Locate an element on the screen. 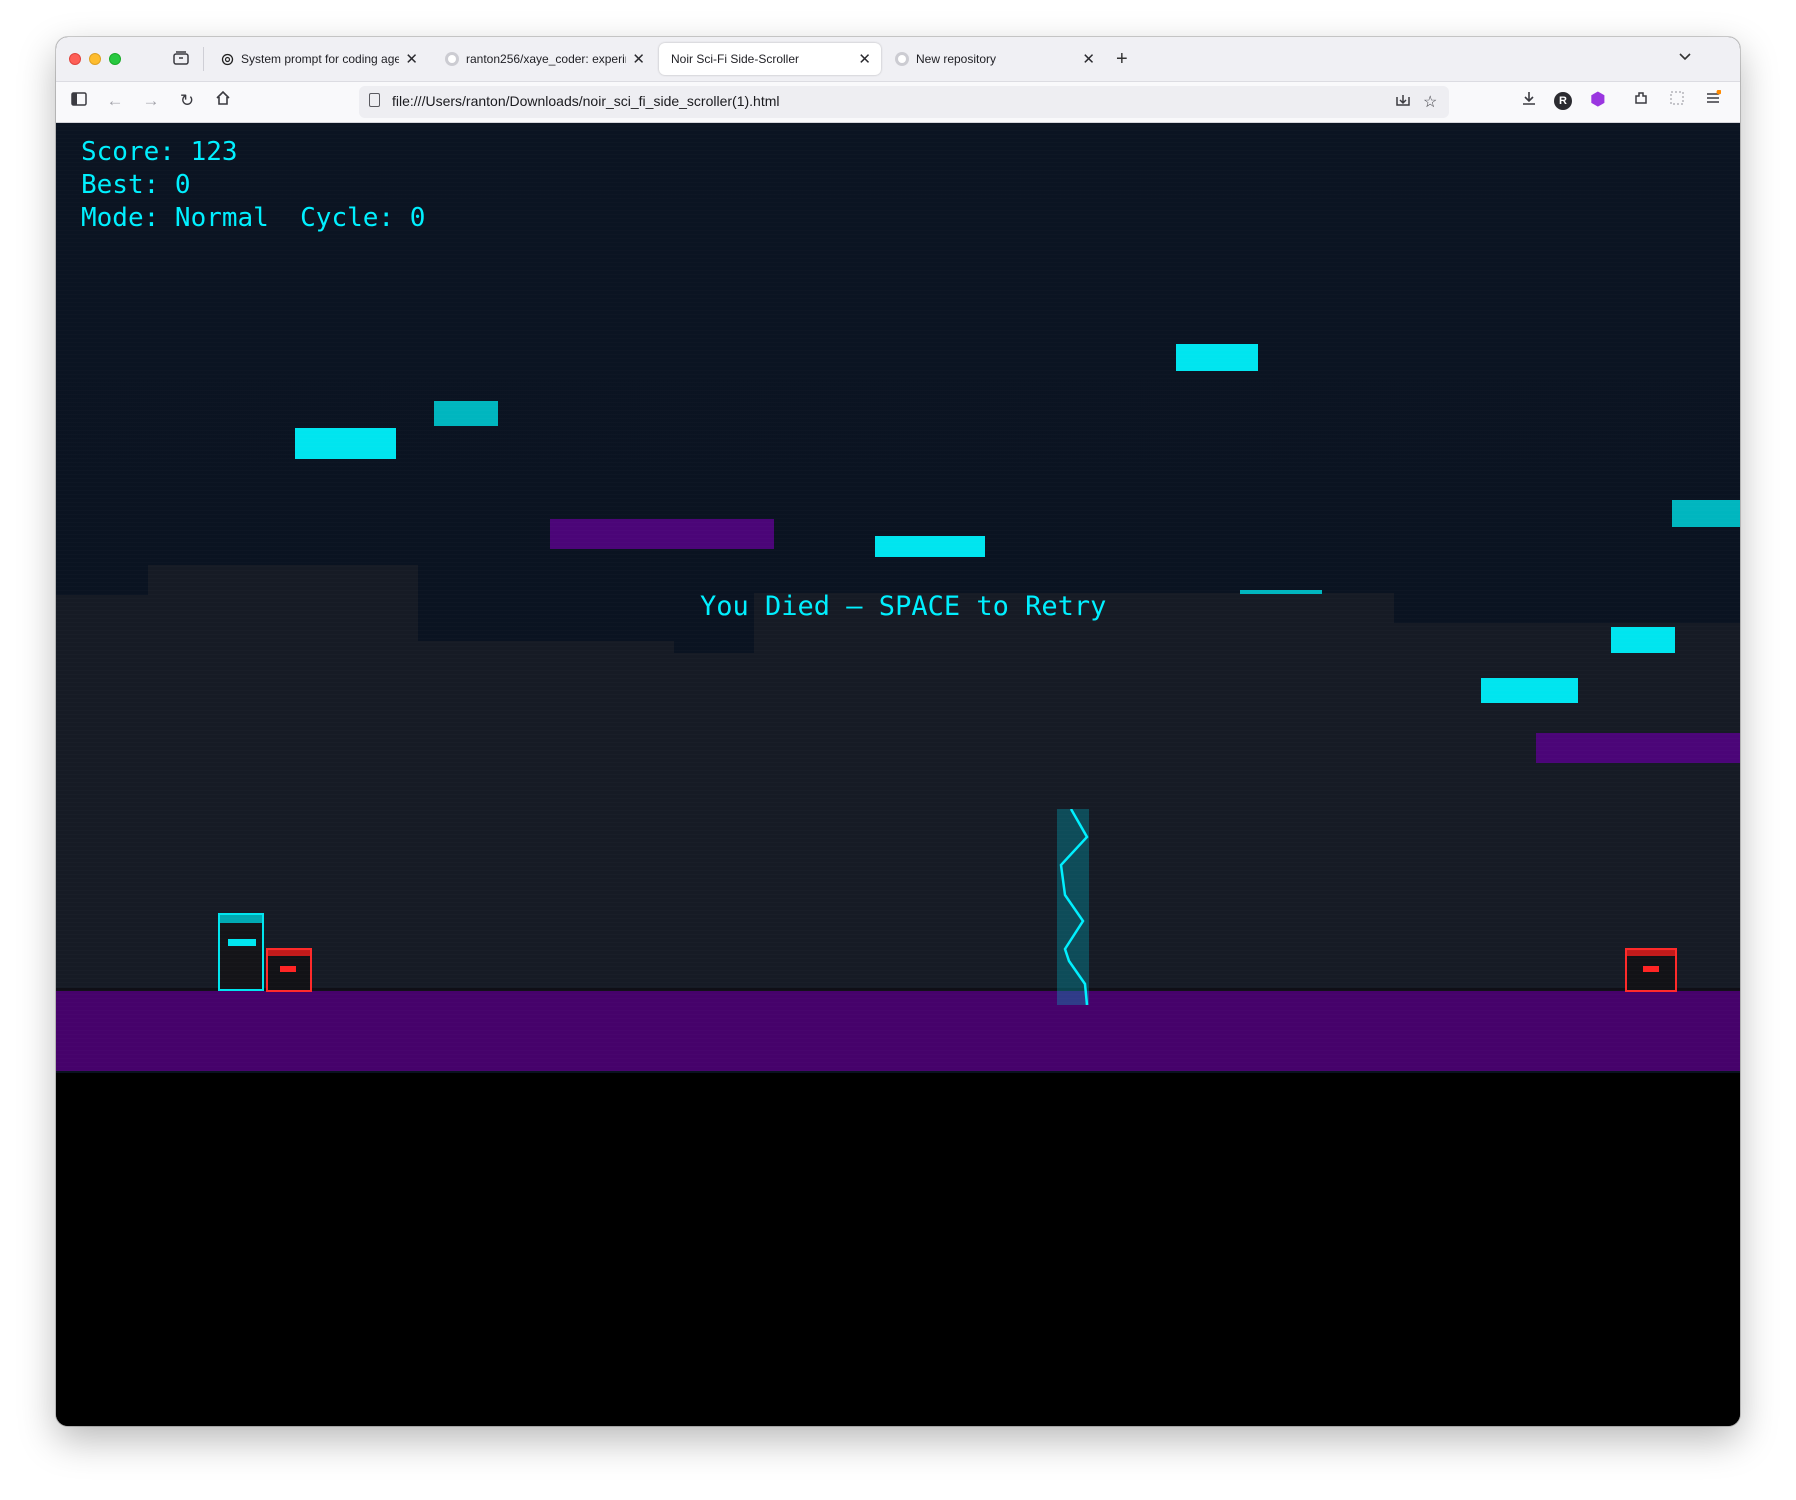 This screenshot has width=1796, height=1500. tab-new-repository: New repository ✕ is located at coordinates (994, 59).